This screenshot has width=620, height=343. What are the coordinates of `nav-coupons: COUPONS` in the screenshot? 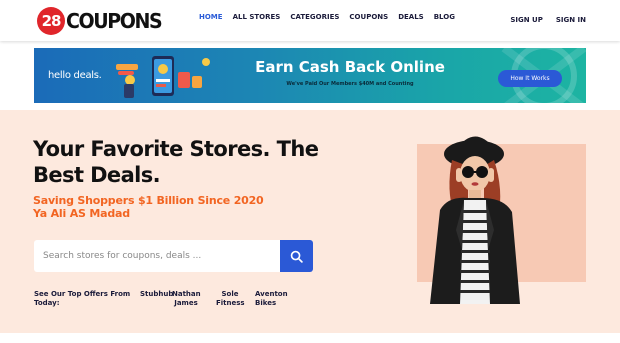 It's located at (368, 17).